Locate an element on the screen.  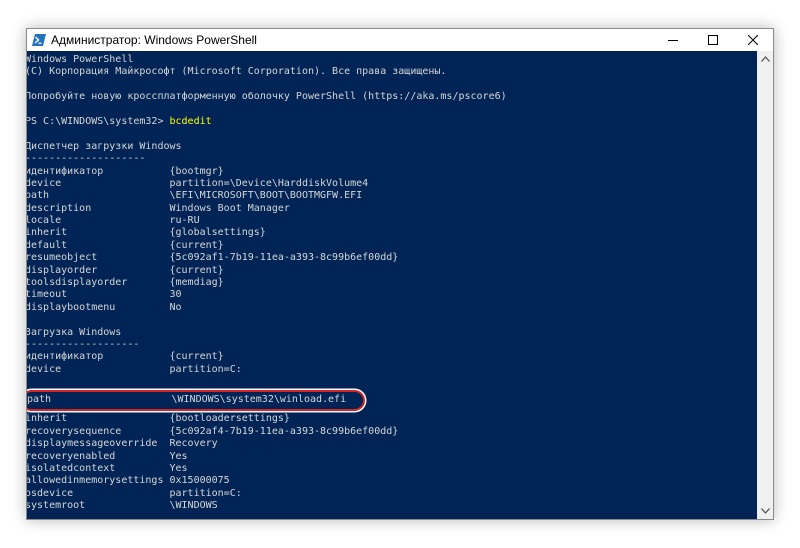
console-line: идентификатор {current} is located at coordinates (125, 357).